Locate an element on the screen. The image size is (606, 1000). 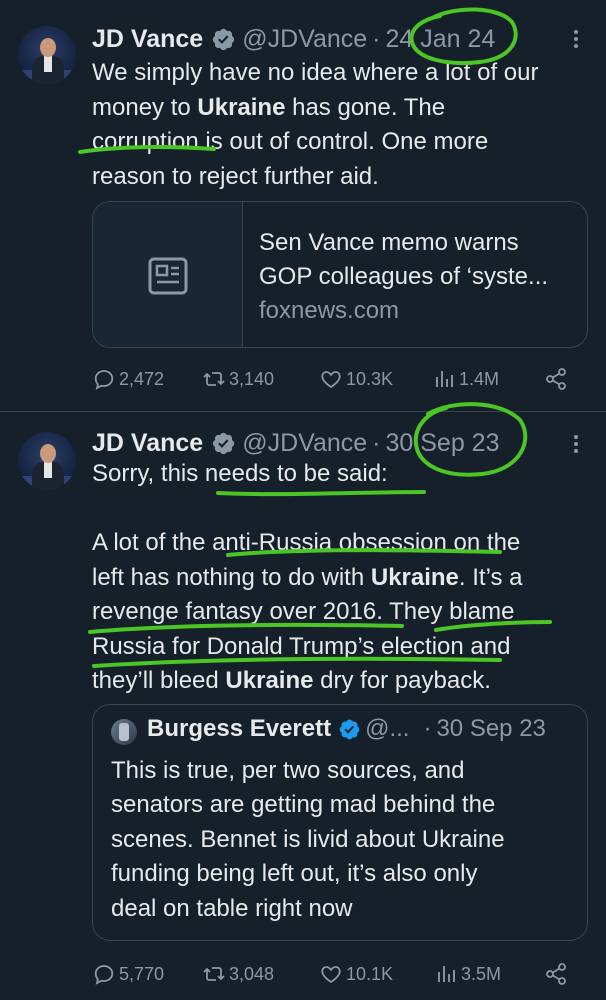
views-button: 1.4M is located at coordinates (465, 379).